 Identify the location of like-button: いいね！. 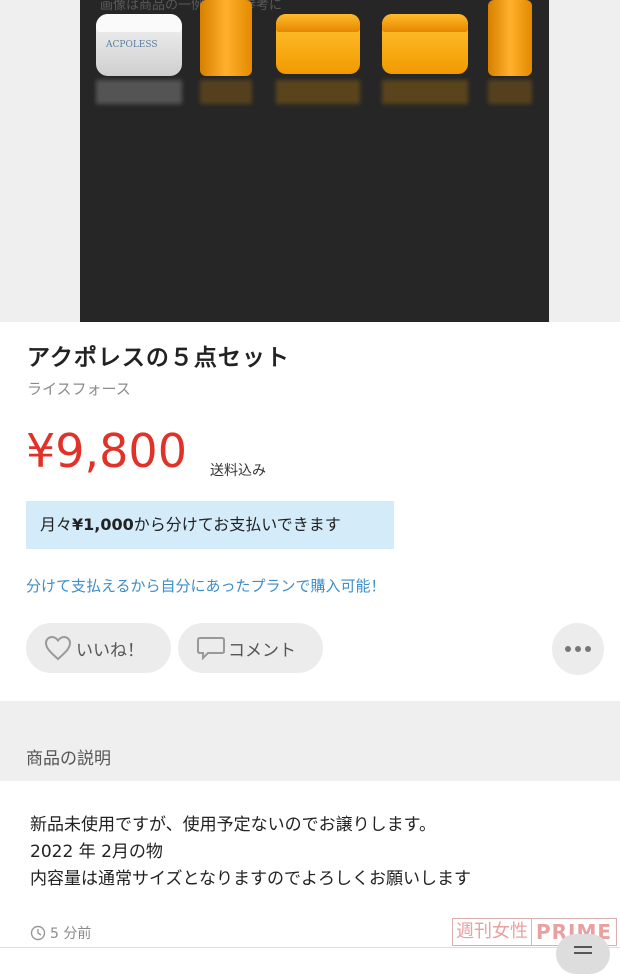
(98, 648).